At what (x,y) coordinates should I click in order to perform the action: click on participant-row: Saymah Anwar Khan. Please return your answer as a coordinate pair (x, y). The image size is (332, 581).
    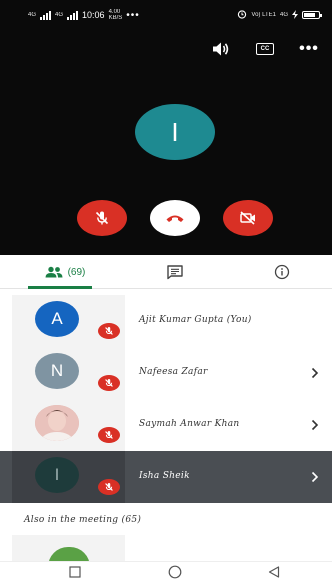
    Looking at the image, I should click on (166, 425).